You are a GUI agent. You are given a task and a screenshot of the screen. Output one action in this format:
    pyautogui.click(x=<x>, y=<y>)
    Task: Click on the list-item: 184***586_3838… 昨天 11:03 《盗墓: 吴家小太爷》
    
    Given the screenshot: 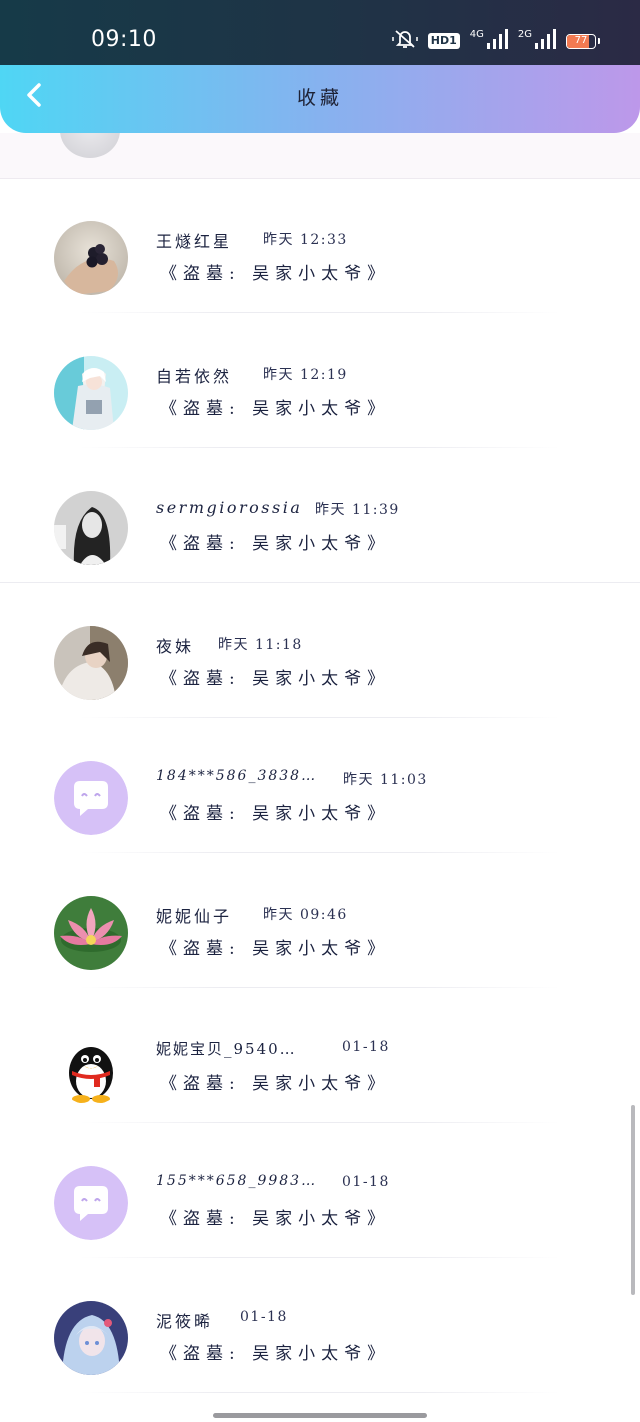 What is the action you would take?
    pyautogui.click(x=320, y=785)
    